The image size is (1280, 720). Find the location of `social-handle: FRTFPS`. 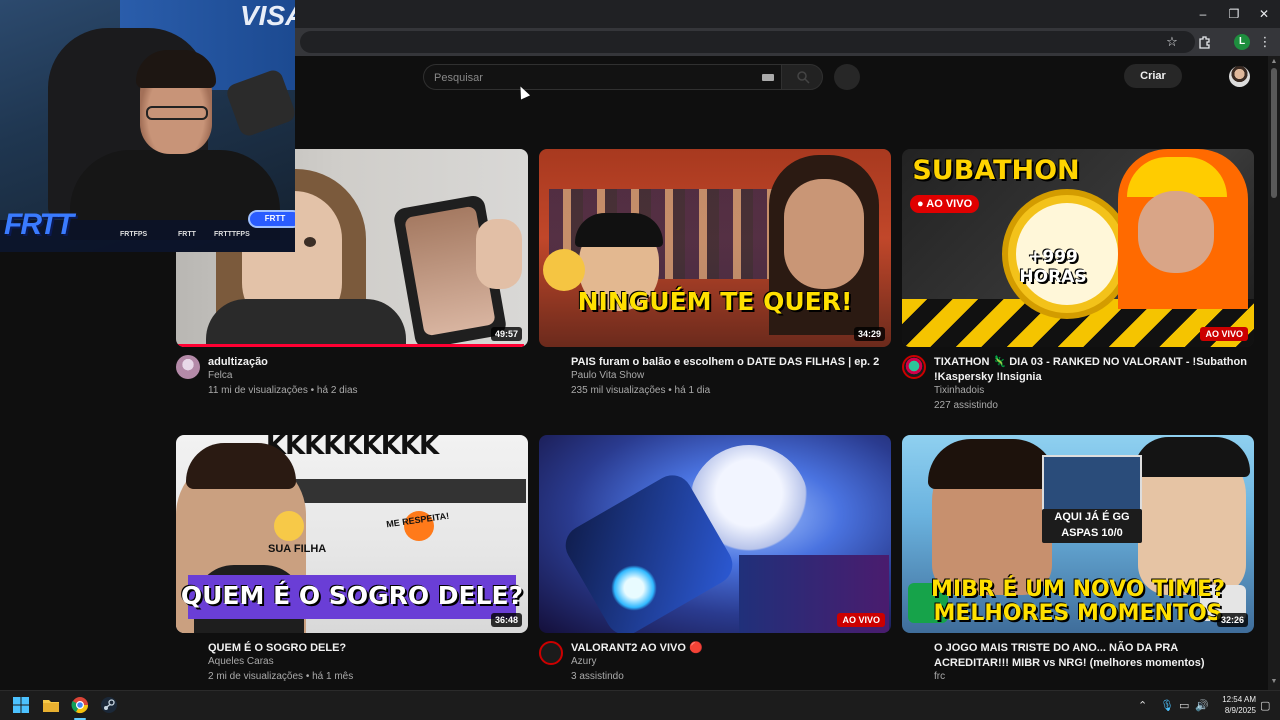

social-handle: FRTFPS is located at coordinates (134, 234).